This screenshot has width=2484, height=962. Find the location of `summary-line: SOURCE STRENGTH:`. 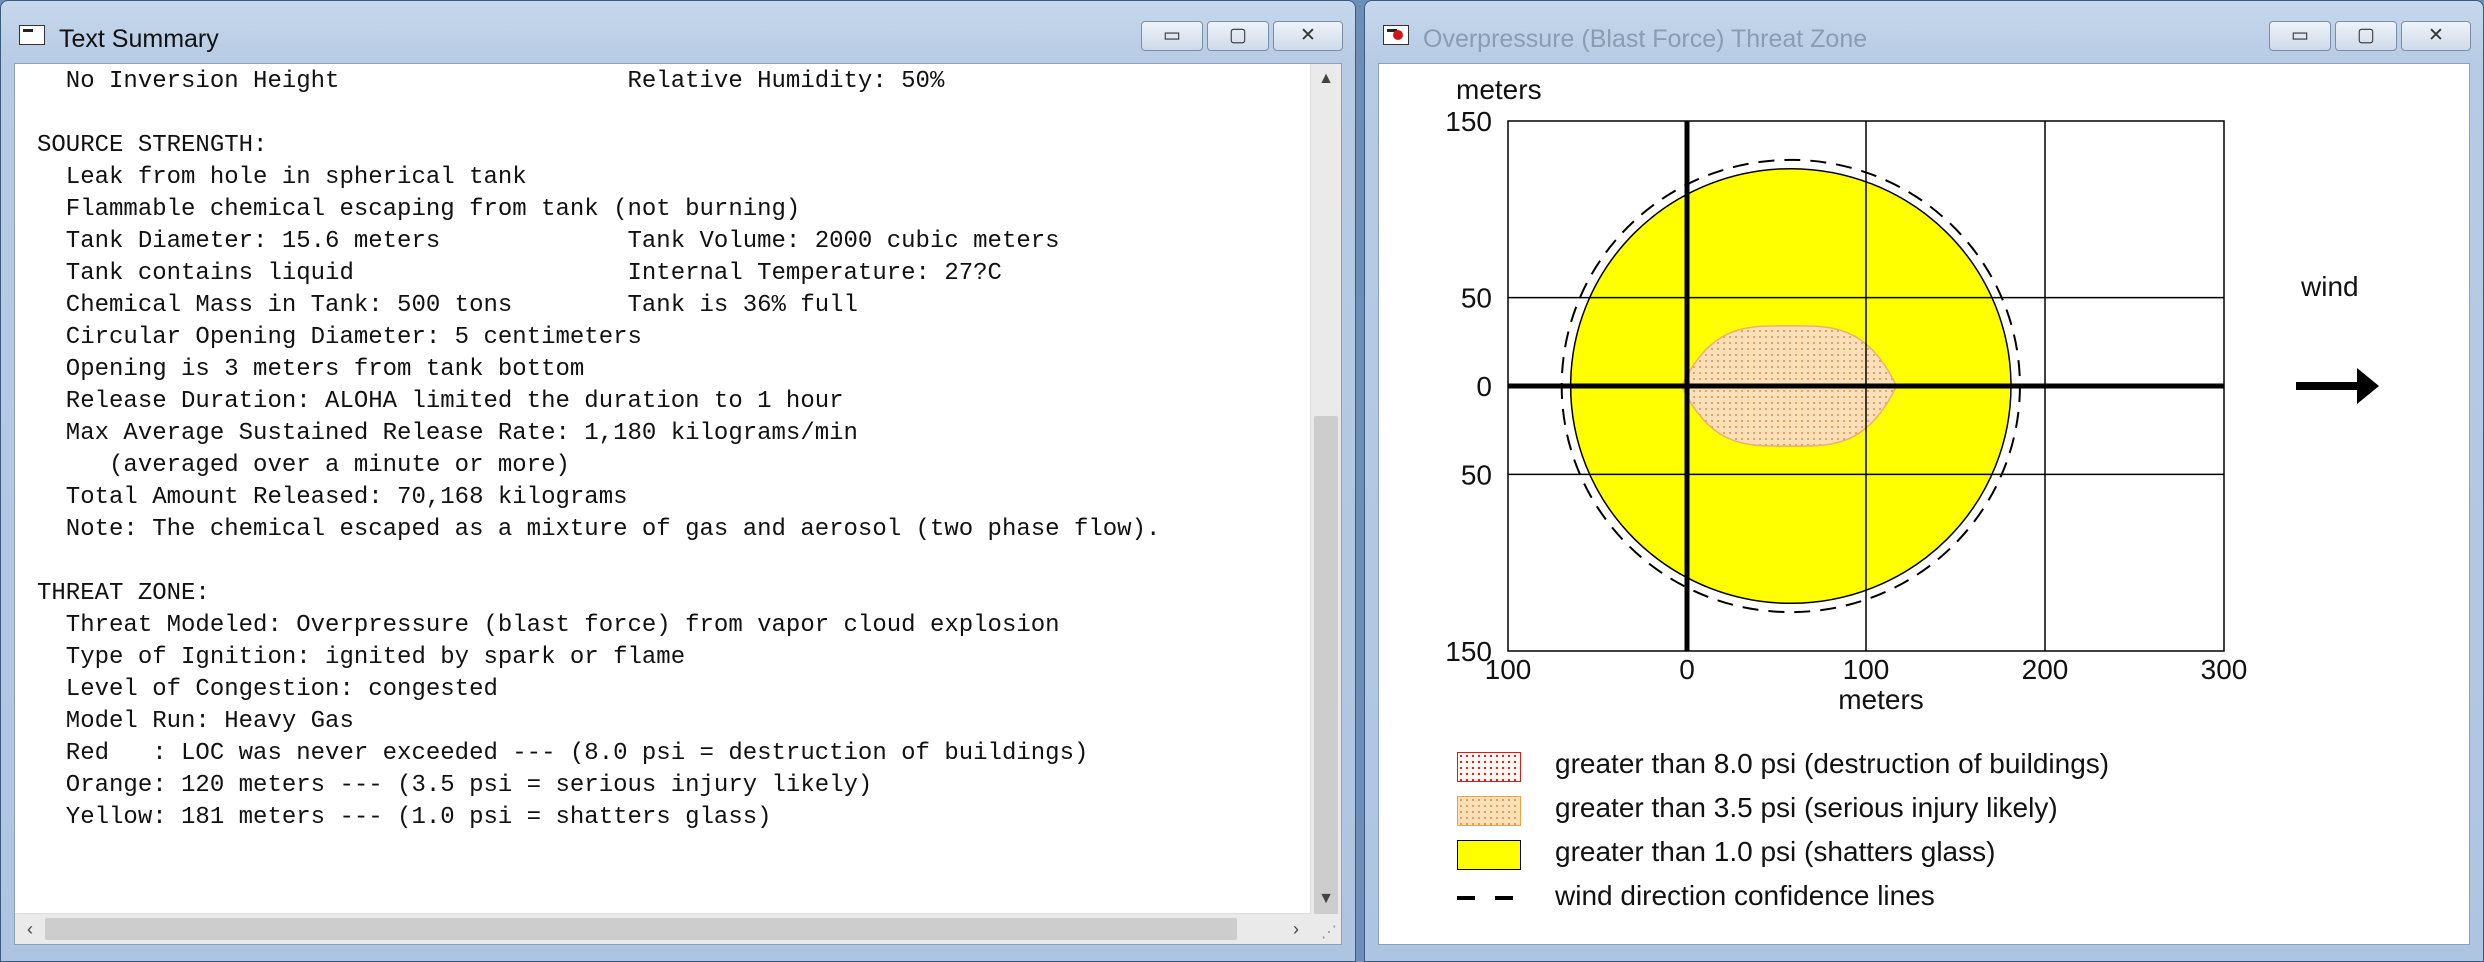

summary-line: SOURCE STRENGTH: is located at coordinates (152, 145).